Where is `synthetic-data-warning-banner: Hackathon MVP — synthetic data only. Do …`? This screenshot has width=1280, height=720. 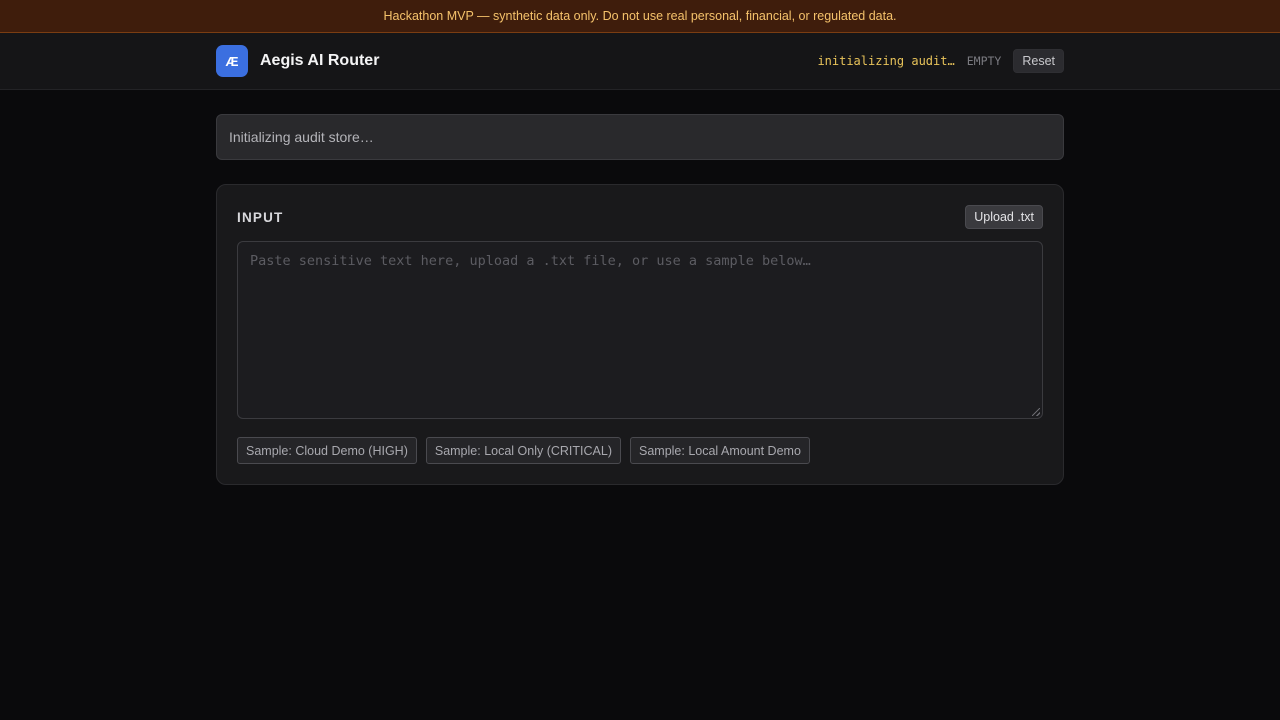 synthetic-data-warning-banner: Hackathon MVP — synthetic data only. Do … is located at coordinates (640, 16).